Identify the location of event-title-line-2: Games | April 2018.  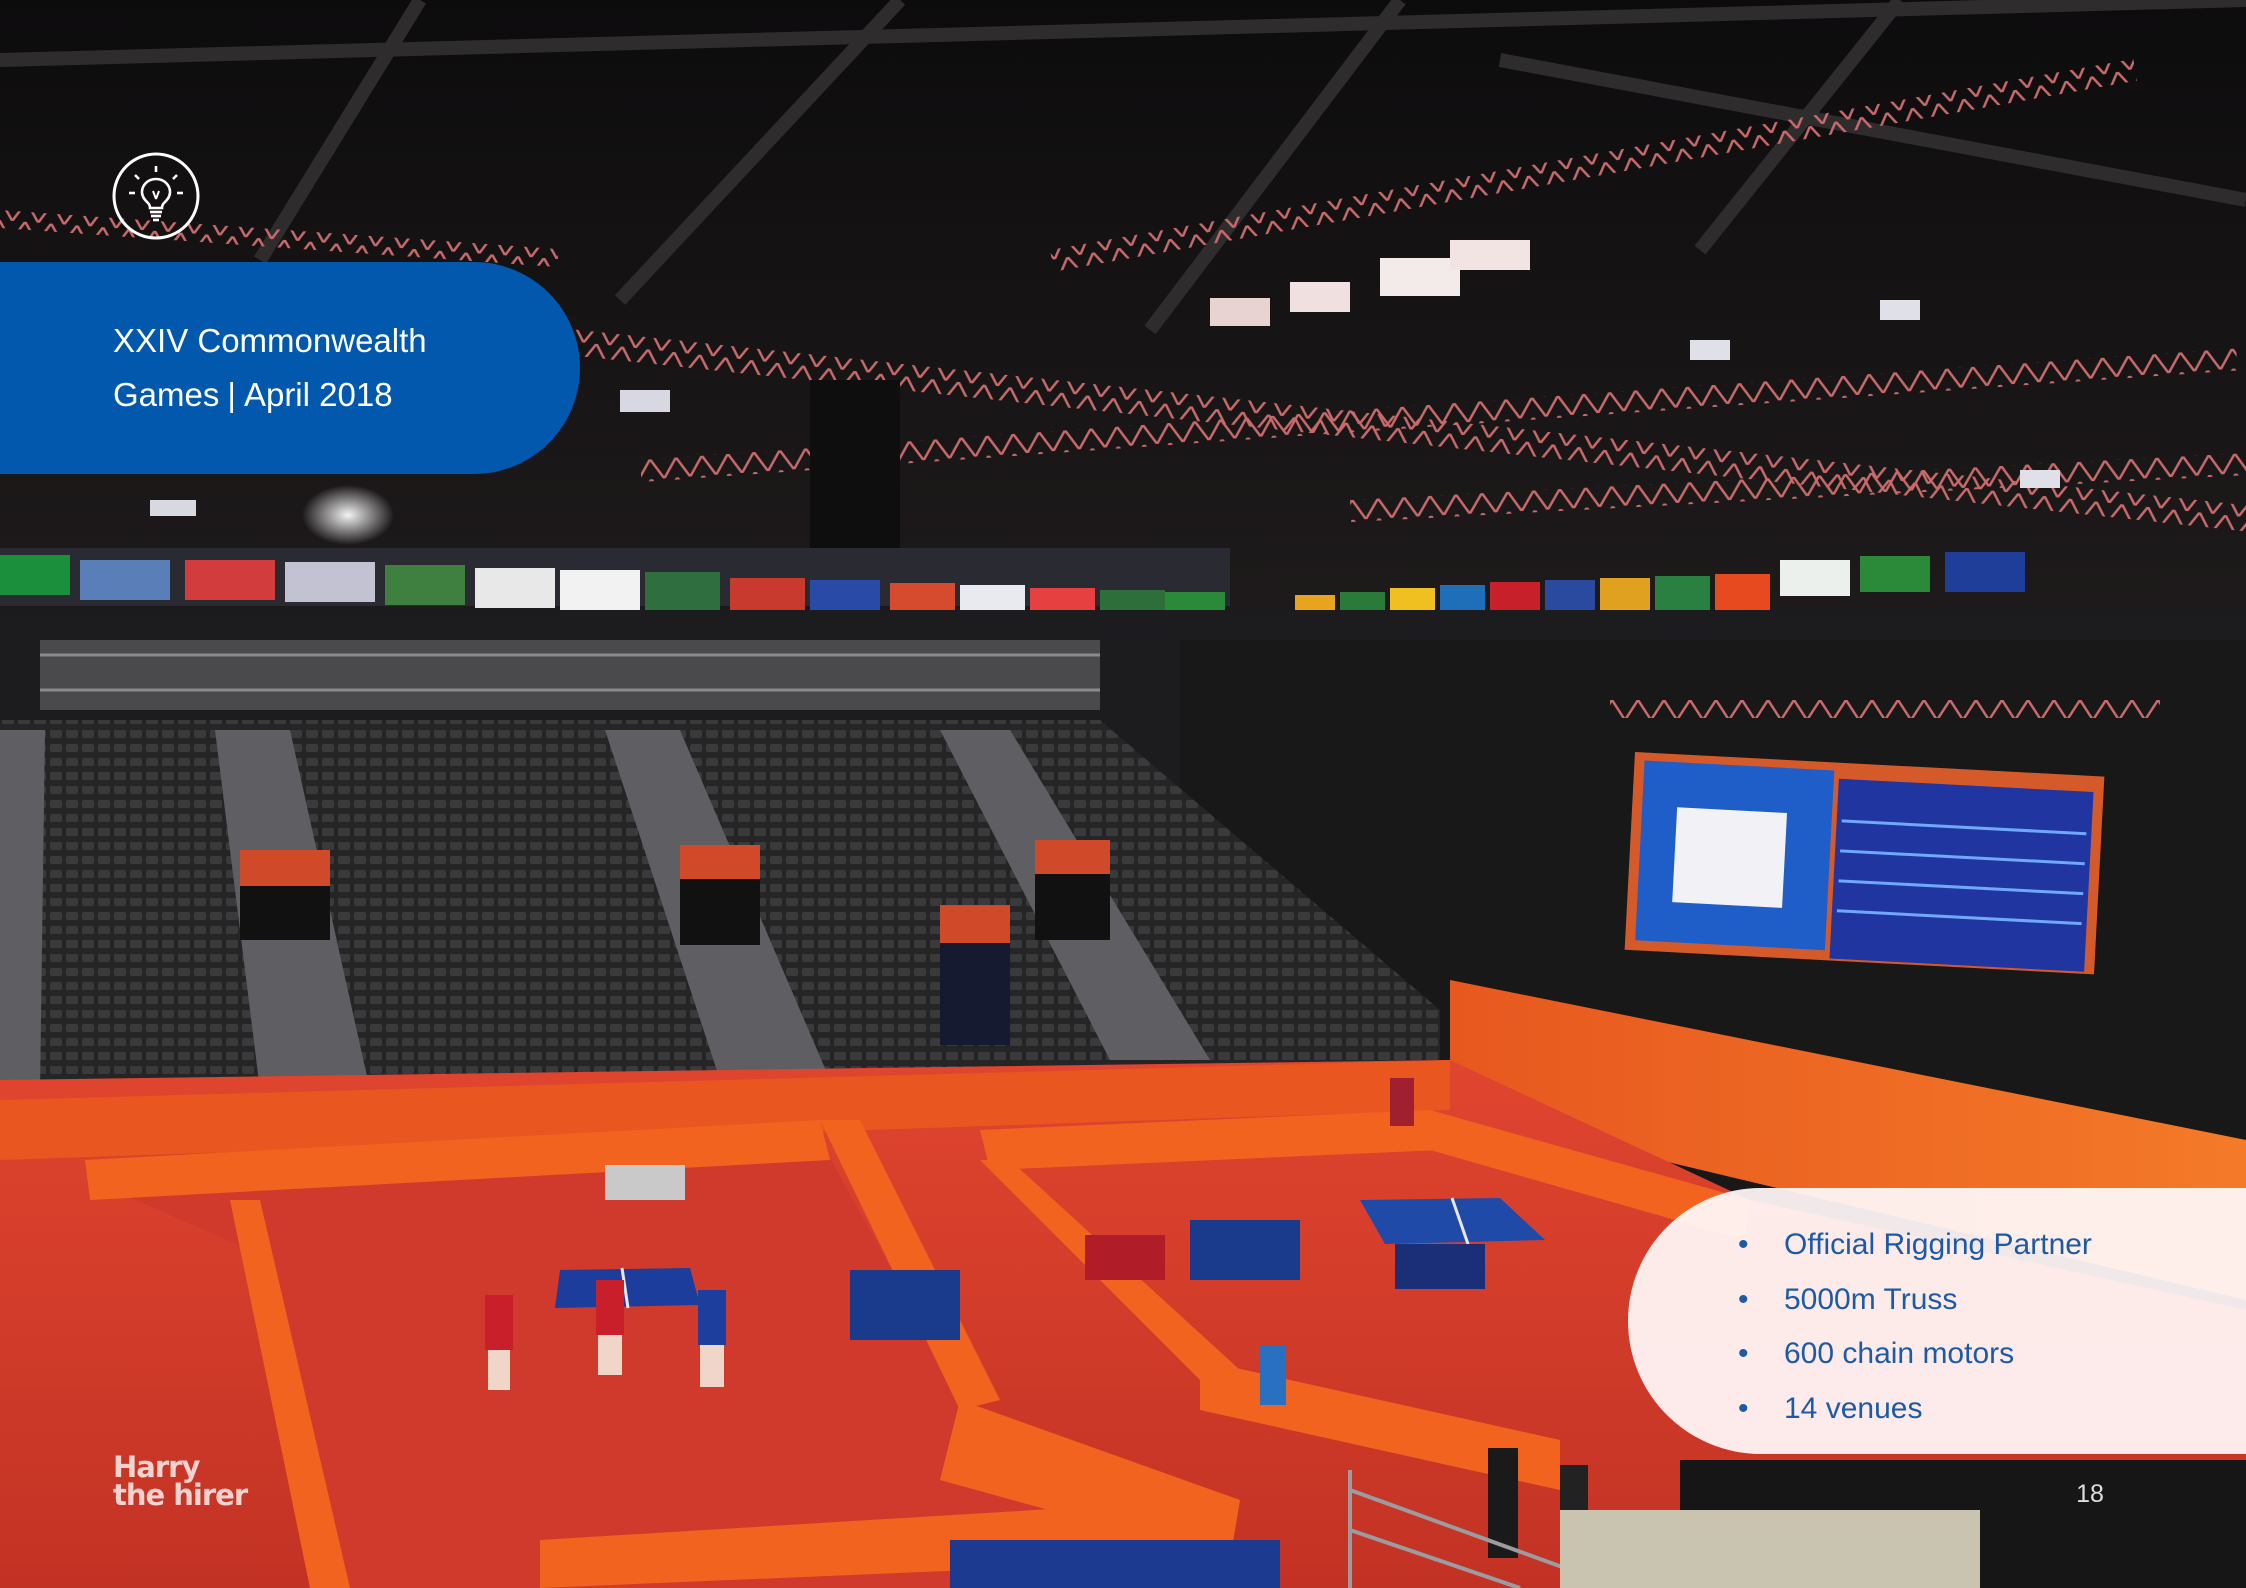
(346, 395).